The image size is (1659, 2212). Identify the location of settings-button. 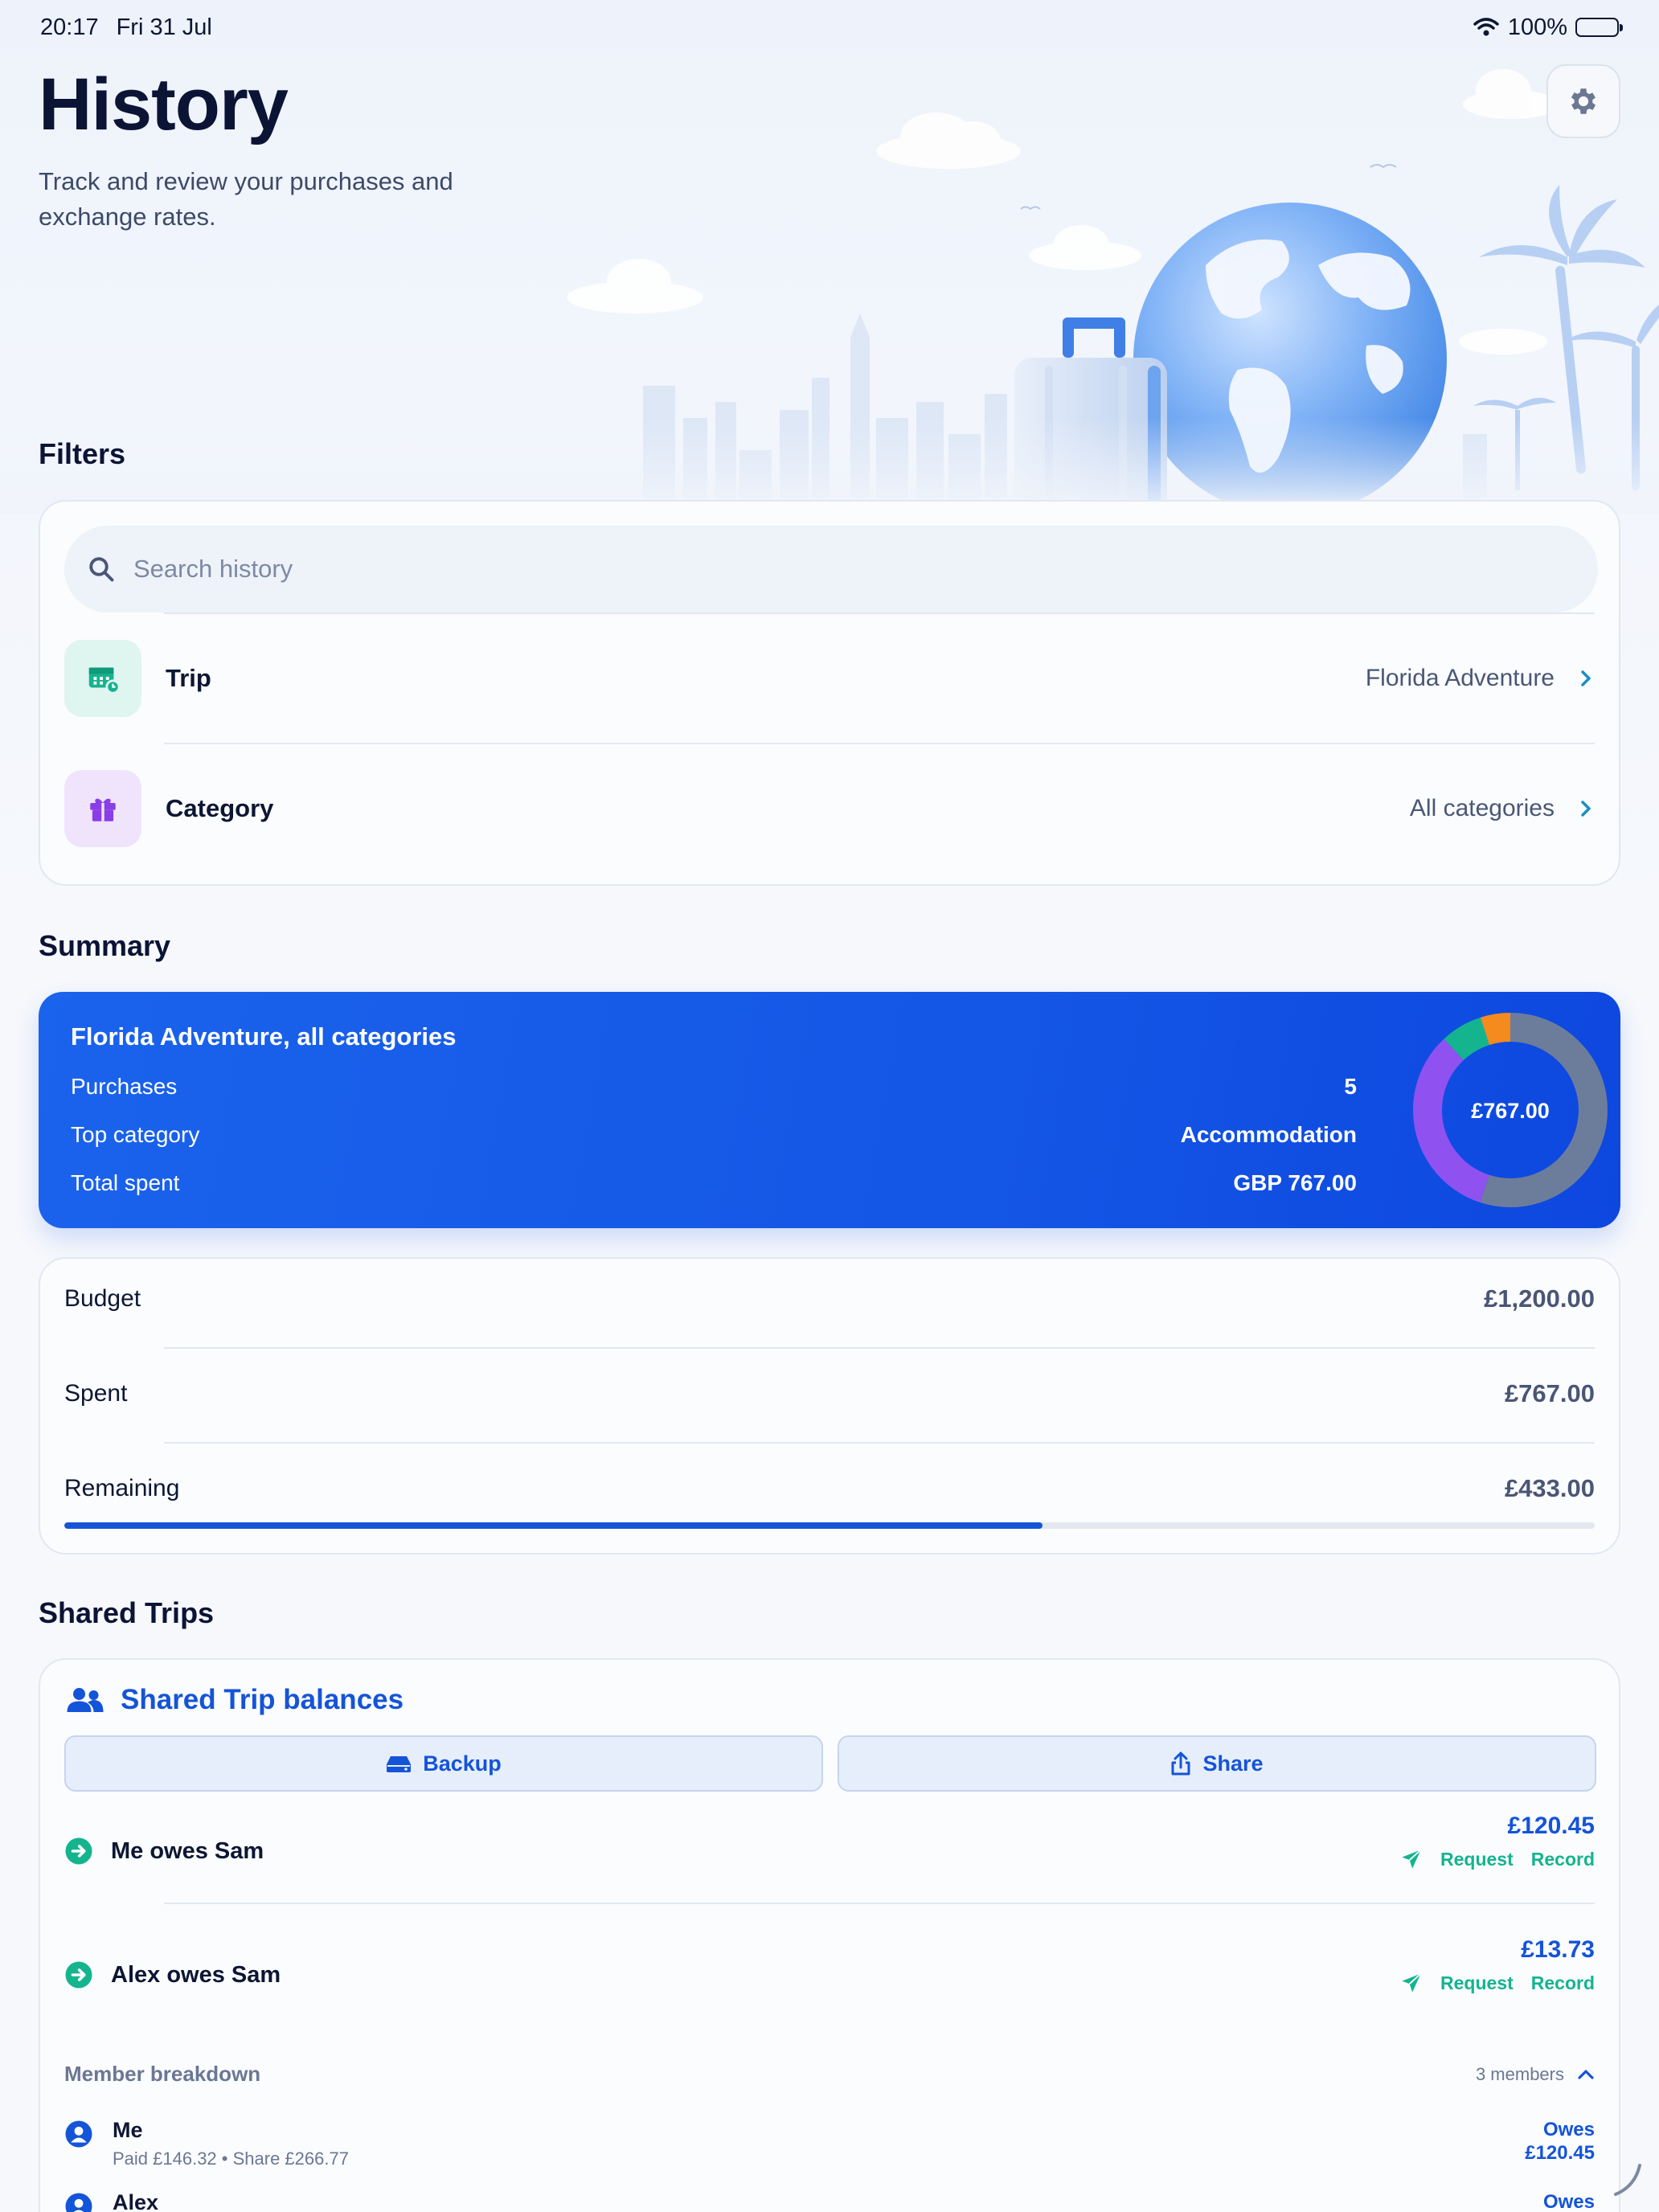
(1583, 101).